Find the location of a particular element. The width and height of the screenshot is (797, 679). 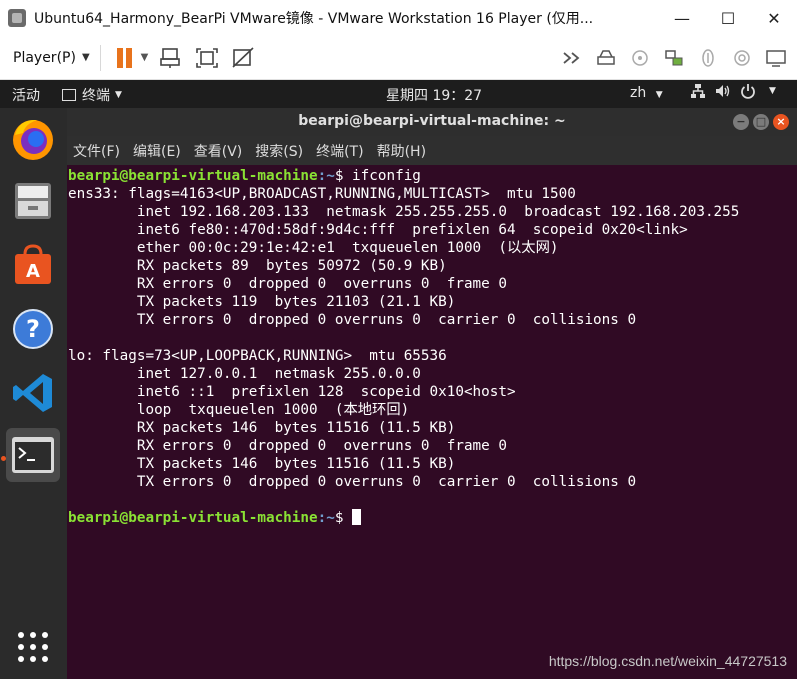

activities-button: 活动 is located at coordinates (26, 95).